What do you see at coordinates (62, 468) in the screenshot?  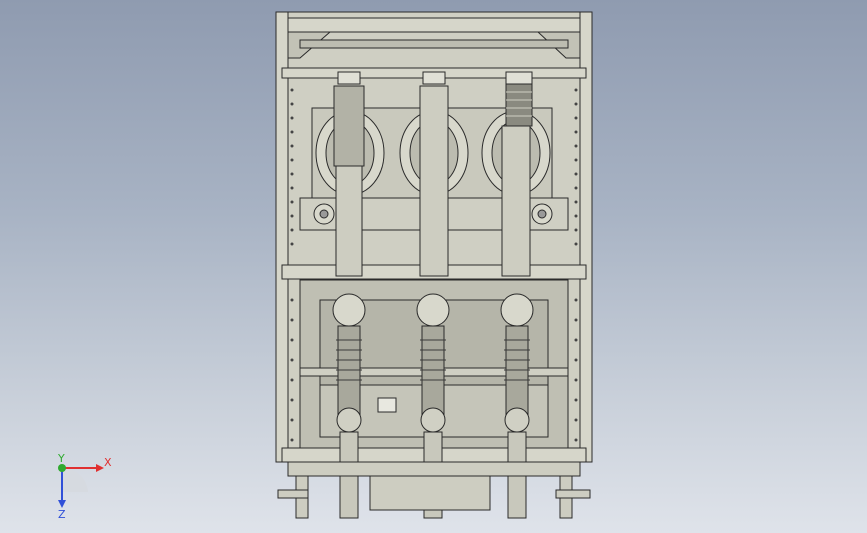 I see `y-axis-point-icon` at bounding box center [62, 468].